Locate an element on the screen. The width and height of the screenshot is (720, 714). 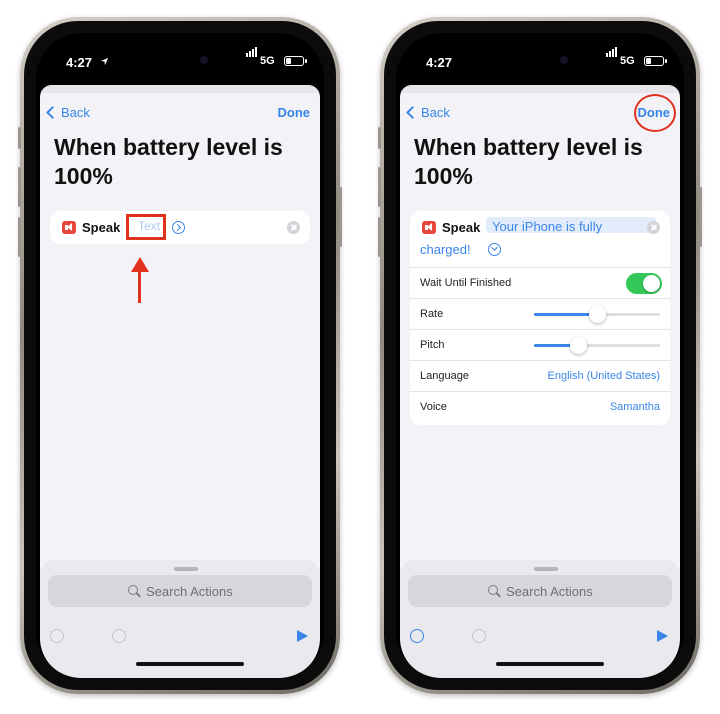
rate-slider-thumb is located at coordinates (597, 314).